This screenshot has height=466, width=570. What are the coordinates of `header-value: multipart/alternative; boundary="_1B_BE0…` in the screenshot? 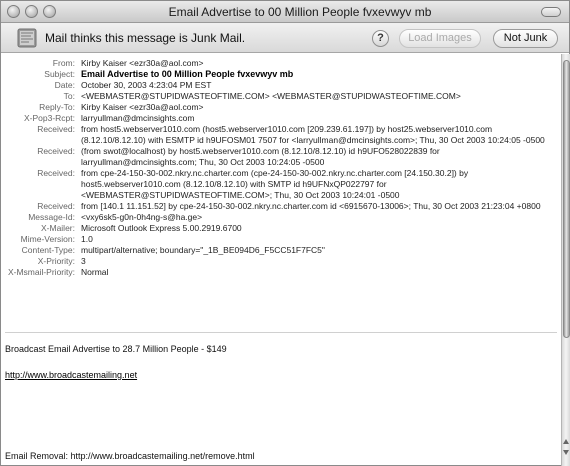 It's located at (203, 250).